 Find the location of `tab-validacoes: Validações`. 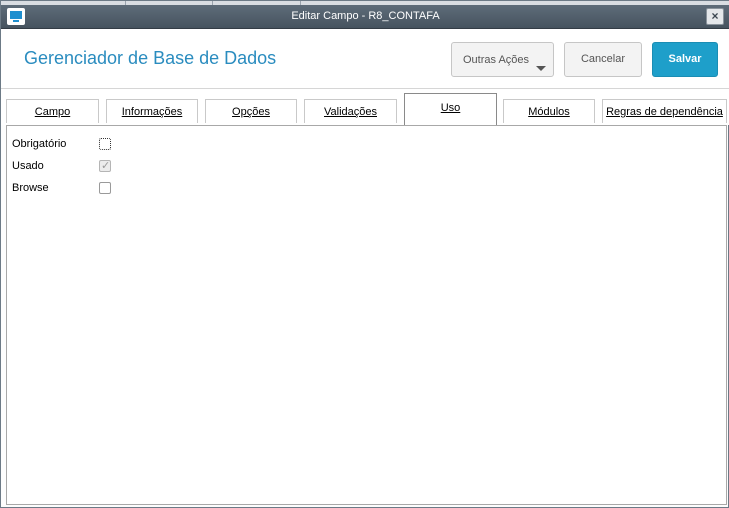

tab-validacoes: Validações is located at coordinates (350, 111).